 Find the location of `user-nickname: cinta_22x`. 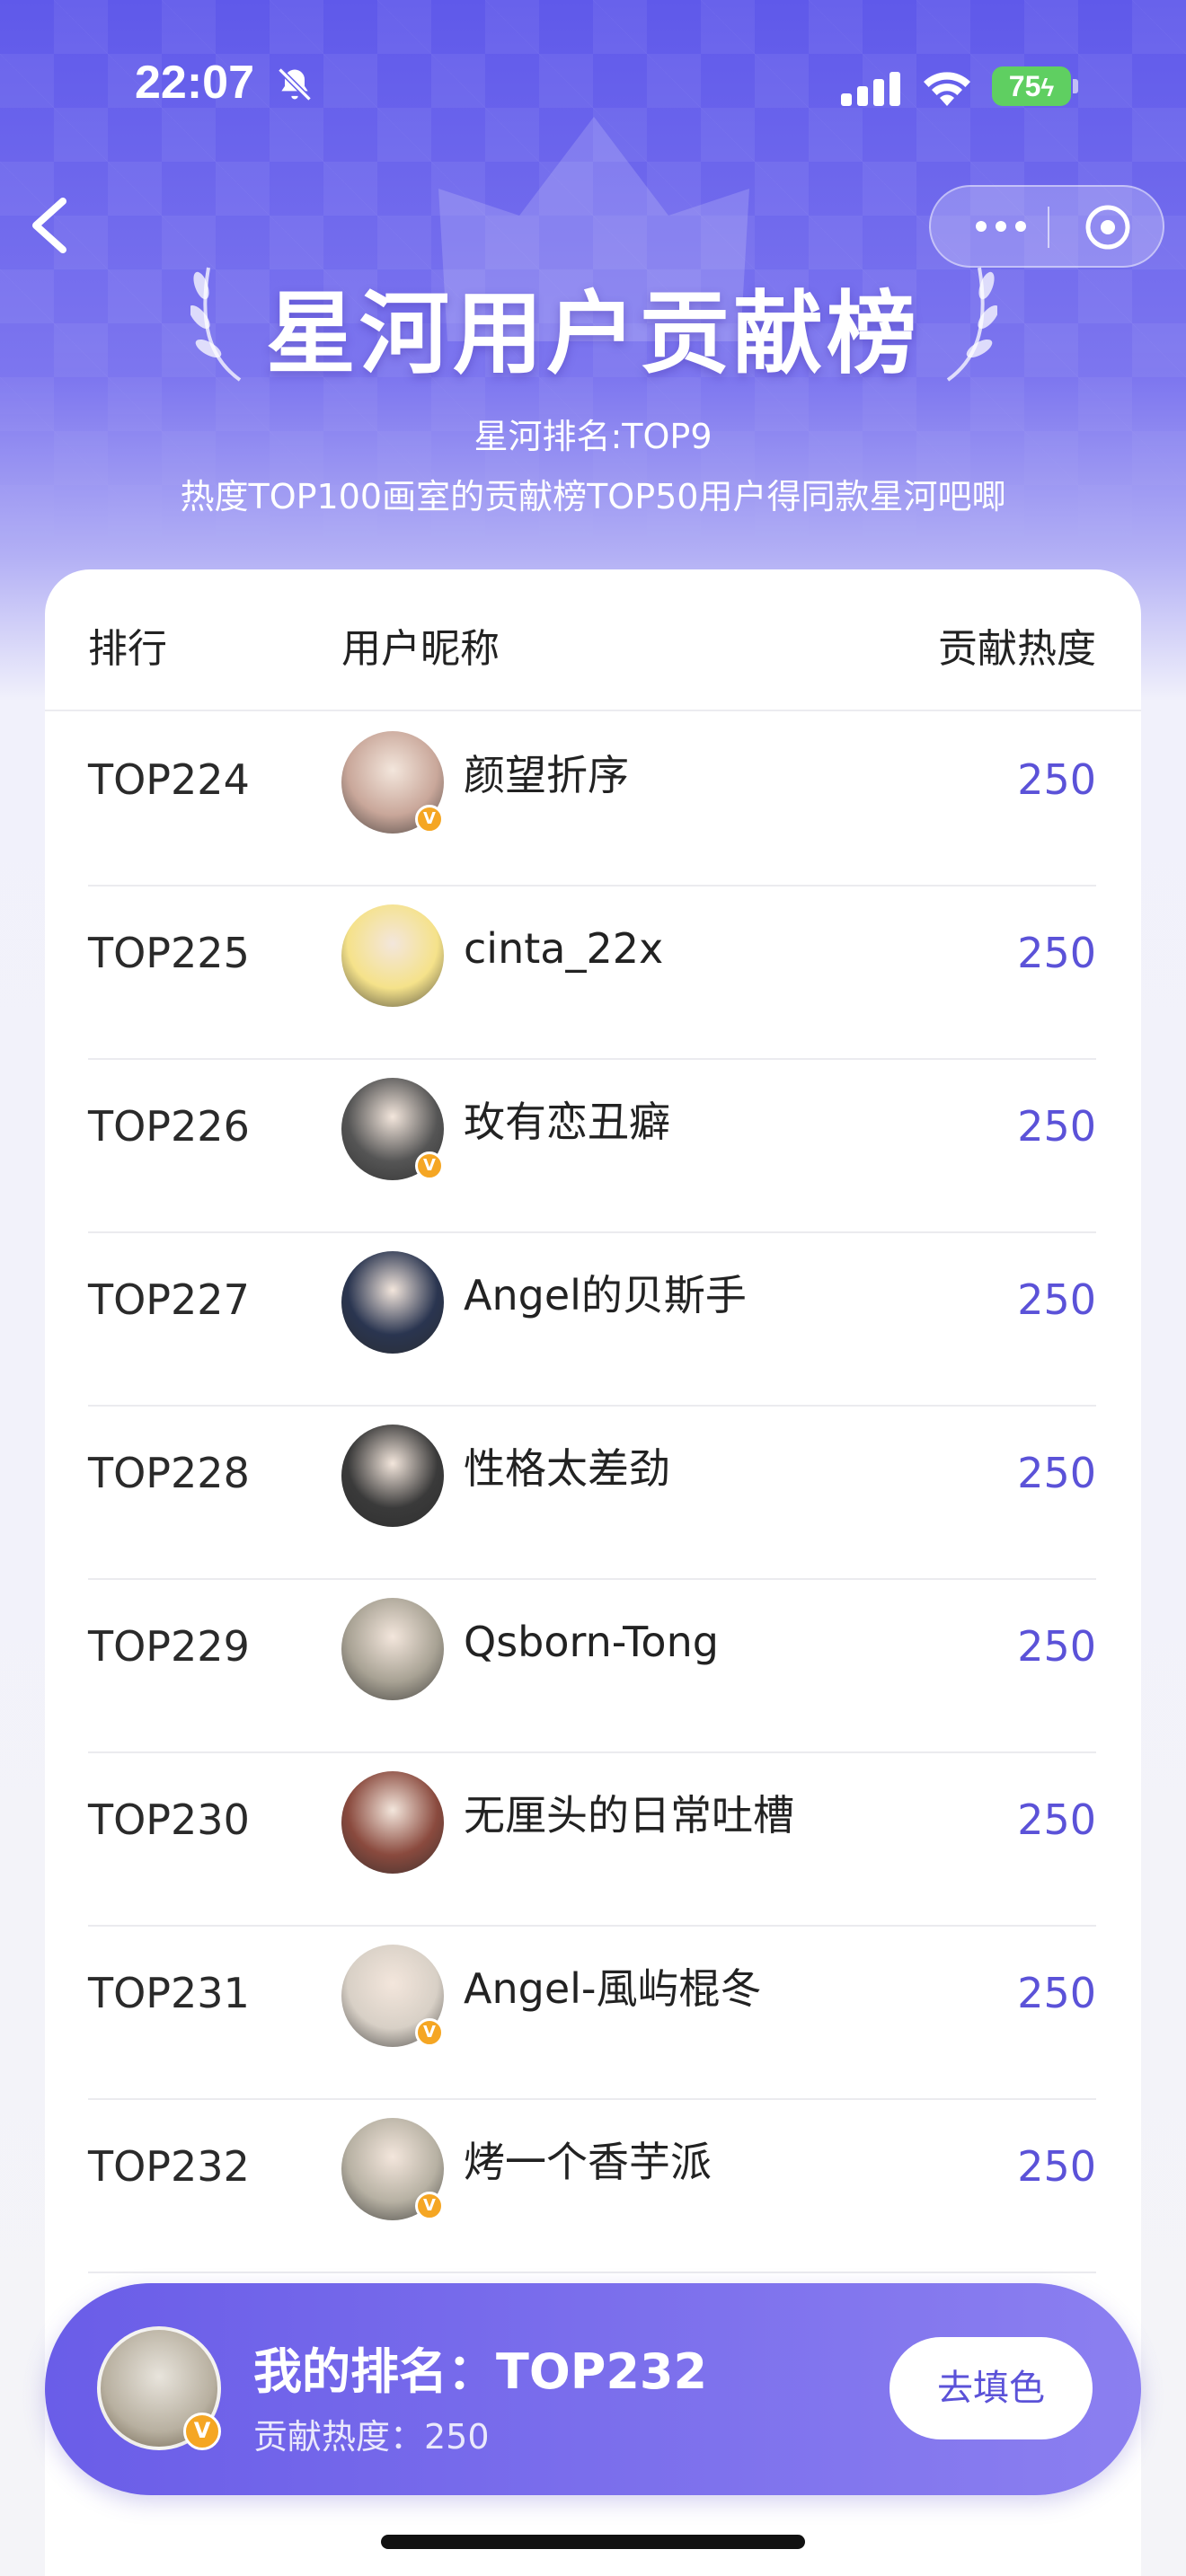

user-nickname: cinta_22x is located at coordinates (563, 948).